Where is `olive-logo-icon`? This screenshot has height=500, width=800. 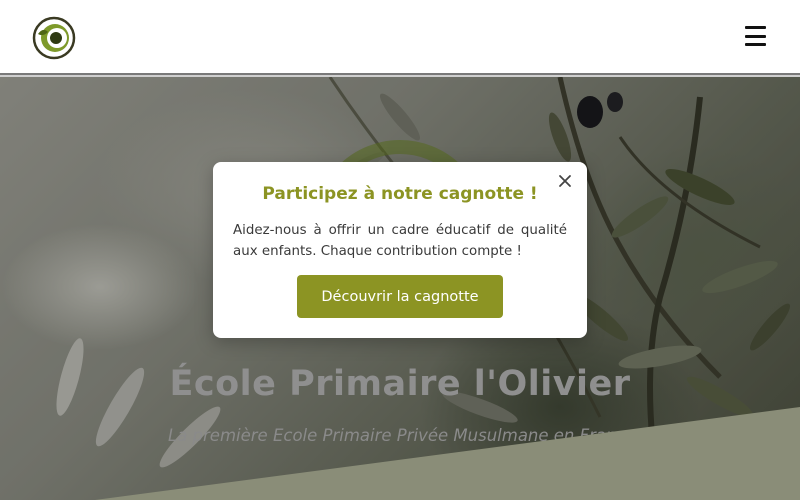
olive-logo-icon is located at coordinates (54, 38).